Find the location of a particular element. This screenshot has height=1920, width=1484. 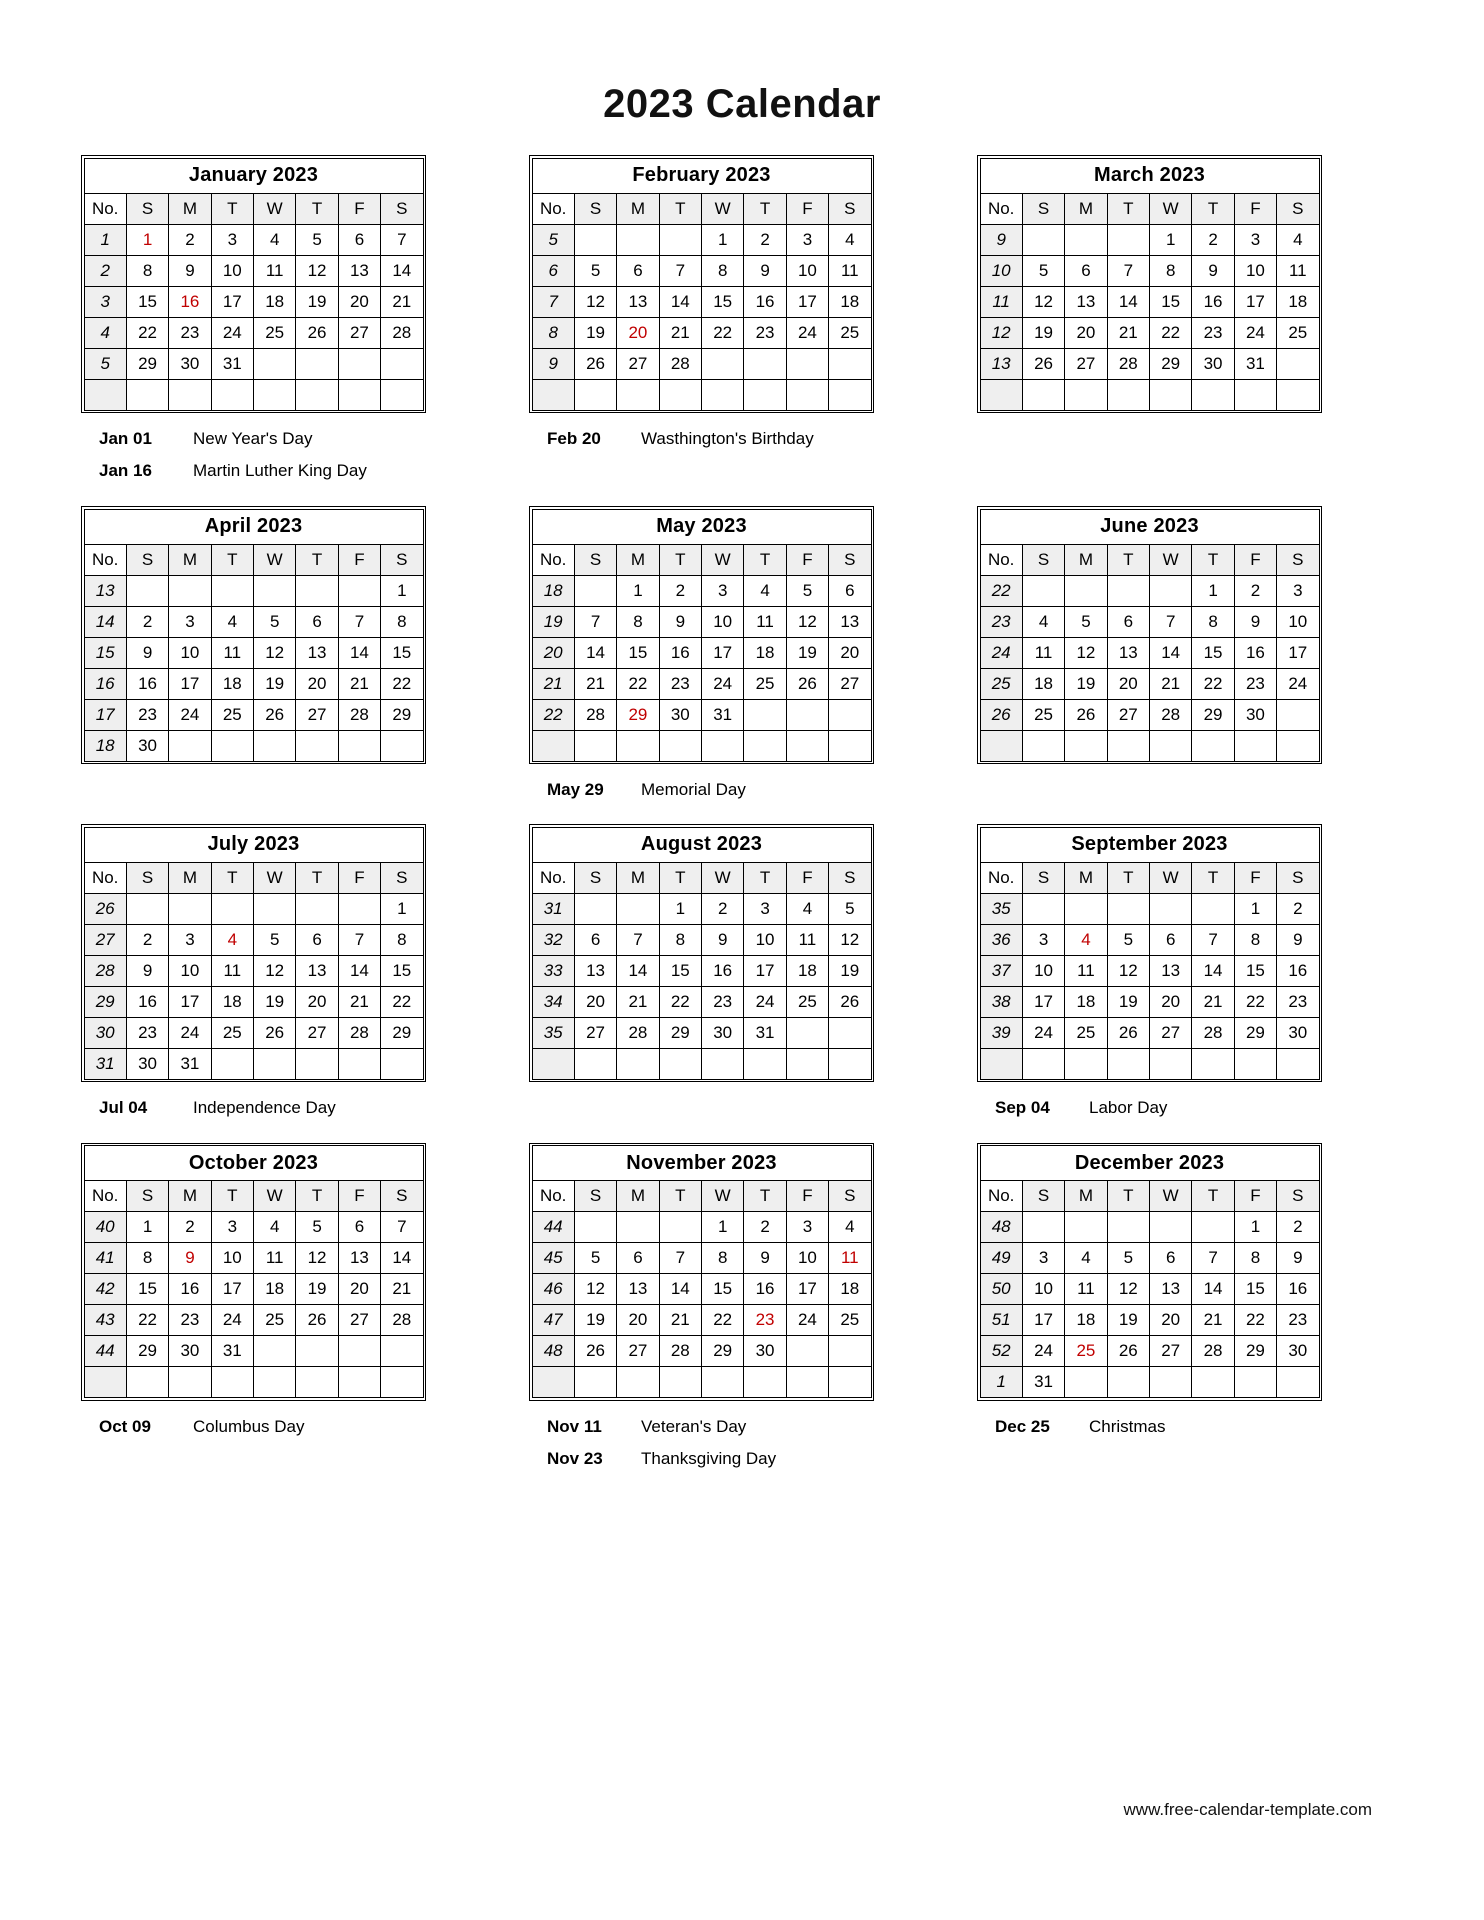

day-cell: 23 is located at coordinates (190, 332).